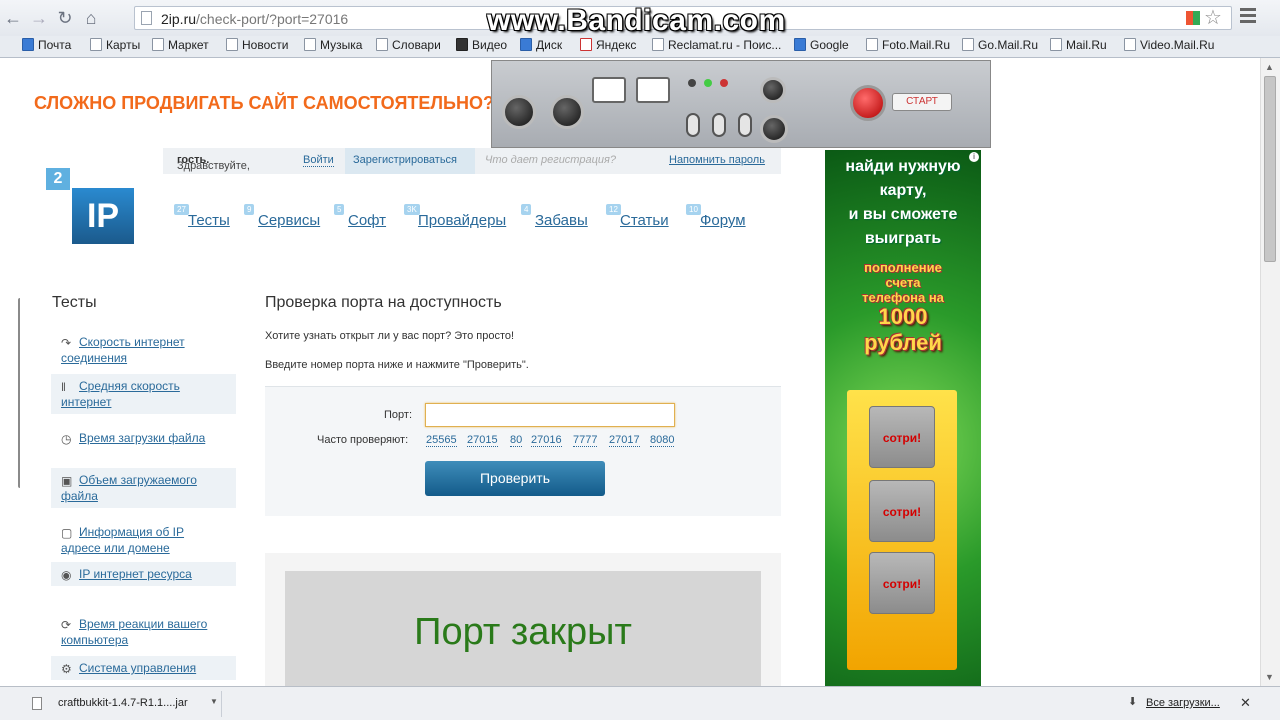 This screenshot has height=720, width=1280. What do you see at coordinates (624, 440) in the screenshot?
I see `frequent-port-link: 27017` at bounding box center [624, 440].